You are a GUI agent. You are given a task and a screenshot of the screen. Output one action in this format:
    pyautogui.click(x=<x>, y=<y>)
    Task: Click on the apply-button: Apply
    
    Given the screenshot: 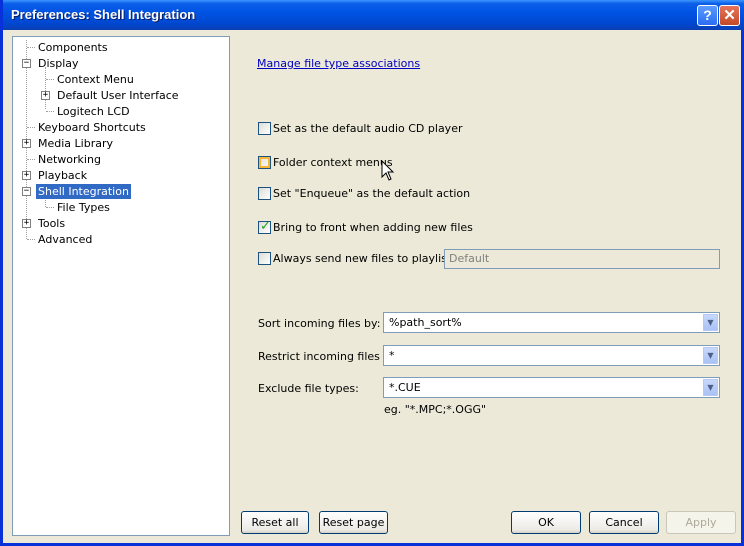 What is the action you would take?
    pyautogui.click(x=701, y=522)
    